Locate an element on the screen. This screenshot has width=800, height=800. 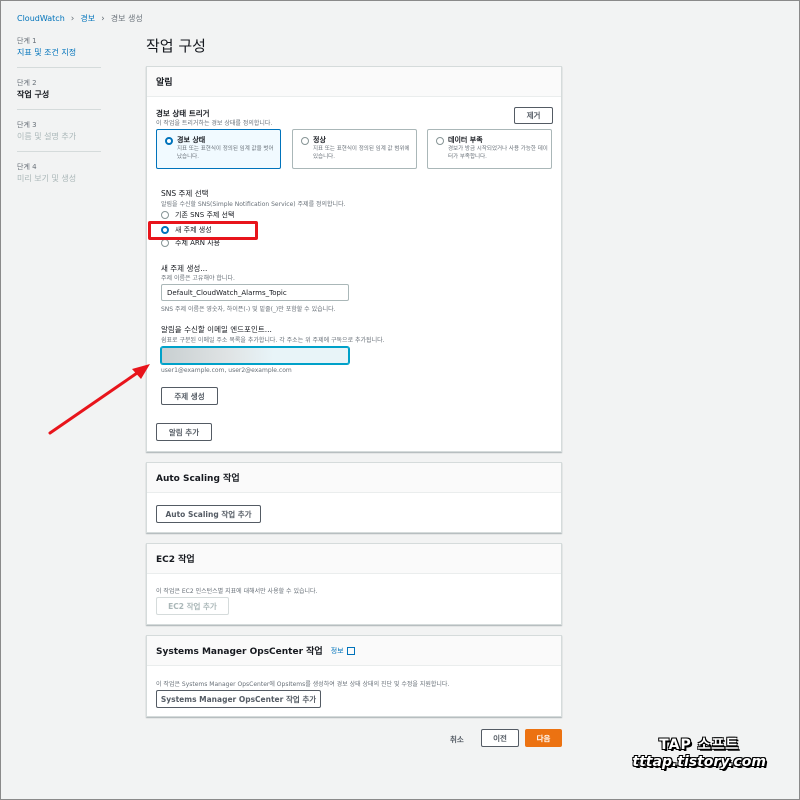
new-topic-desc: 주제 이름은 고유해야 합니다. is located at coordinates (198, 278).